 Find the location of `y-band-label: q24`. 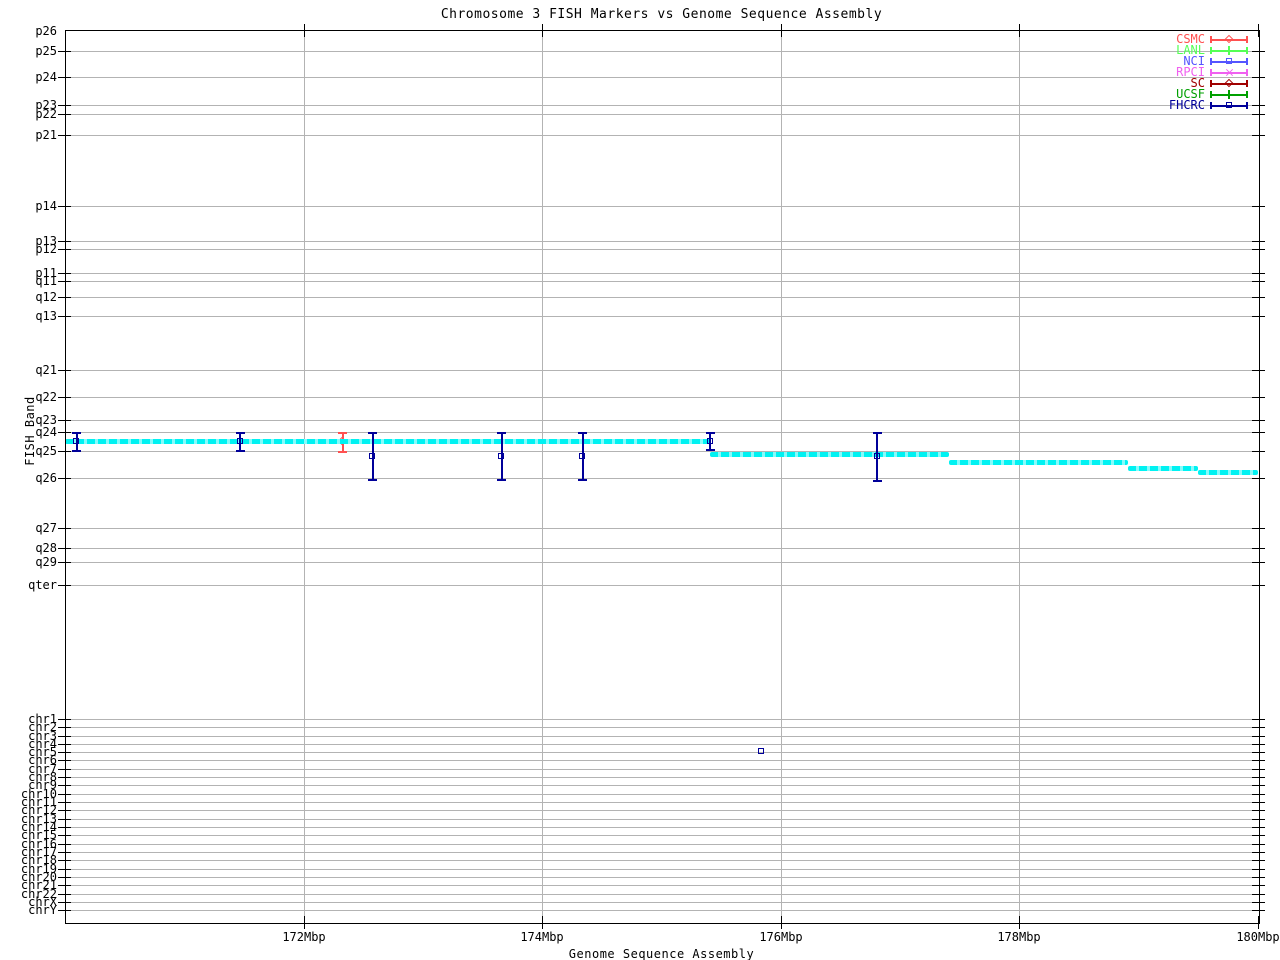

y-band-label: q24 is located at coordinates (46, 432).